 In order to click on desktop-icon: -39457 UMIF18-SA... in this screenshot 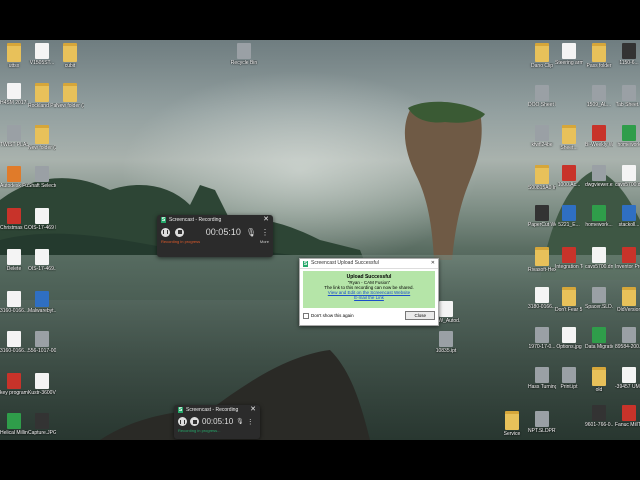, I will do `click(627, 387)`.